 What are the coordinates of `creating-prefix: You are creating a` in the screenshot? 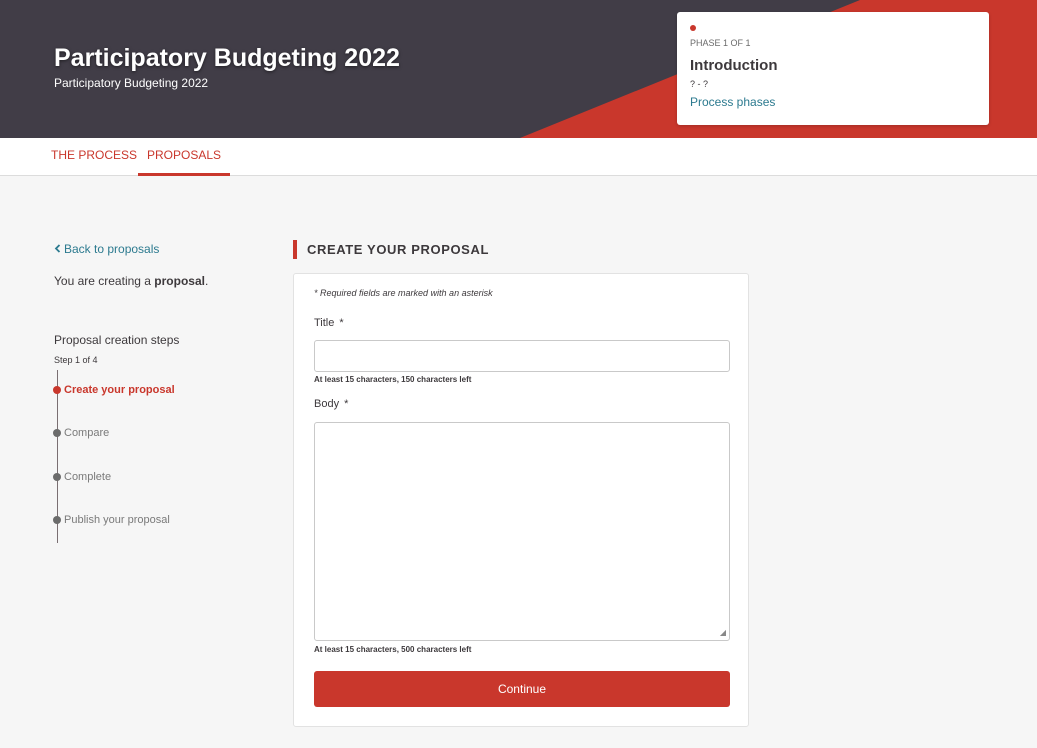 It's located at (104, 281).